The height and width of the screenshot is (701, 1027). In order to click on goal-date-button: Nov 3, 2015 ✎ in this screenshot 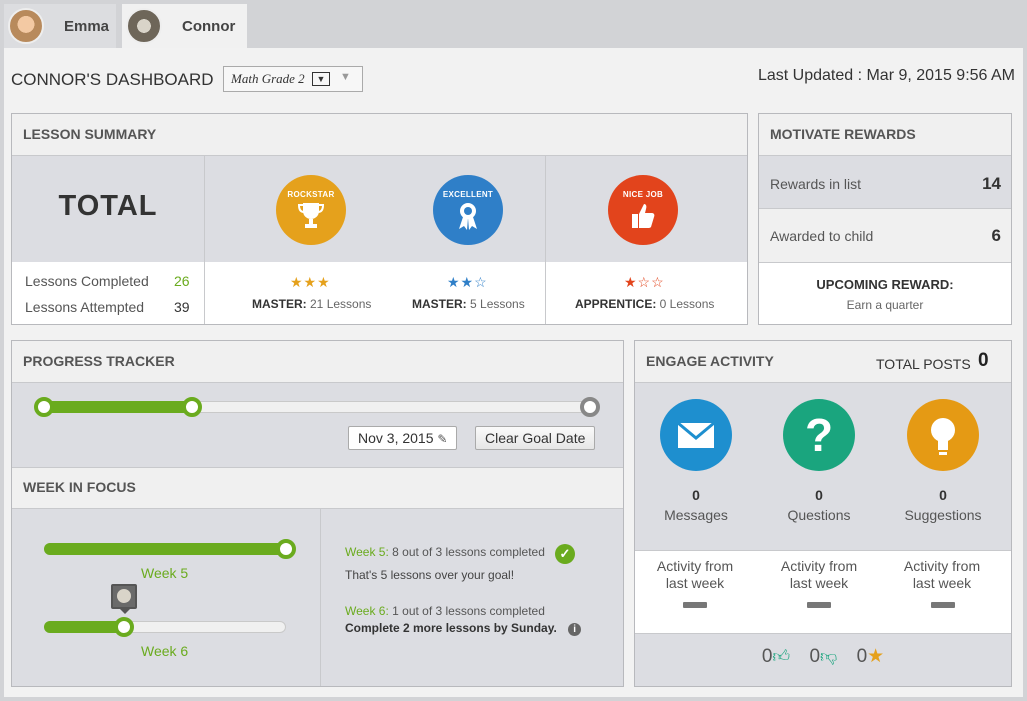, I will do `click(403, 438)`.